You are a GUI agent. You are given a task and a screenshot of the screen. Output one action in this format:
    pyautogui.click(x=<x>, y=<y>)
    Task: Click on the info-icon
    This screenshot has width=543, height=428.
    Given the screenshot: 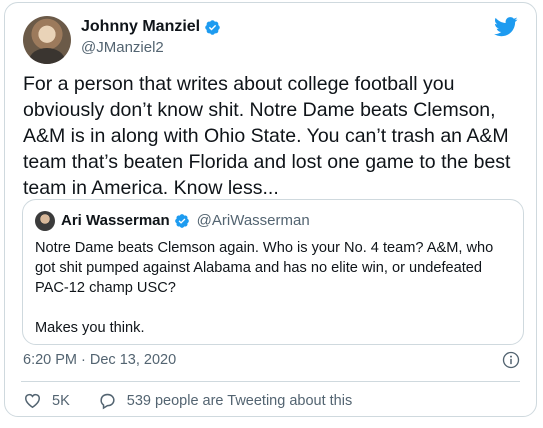 What is the action you would take?
    pyautogui.click(x=511, y=360)
    